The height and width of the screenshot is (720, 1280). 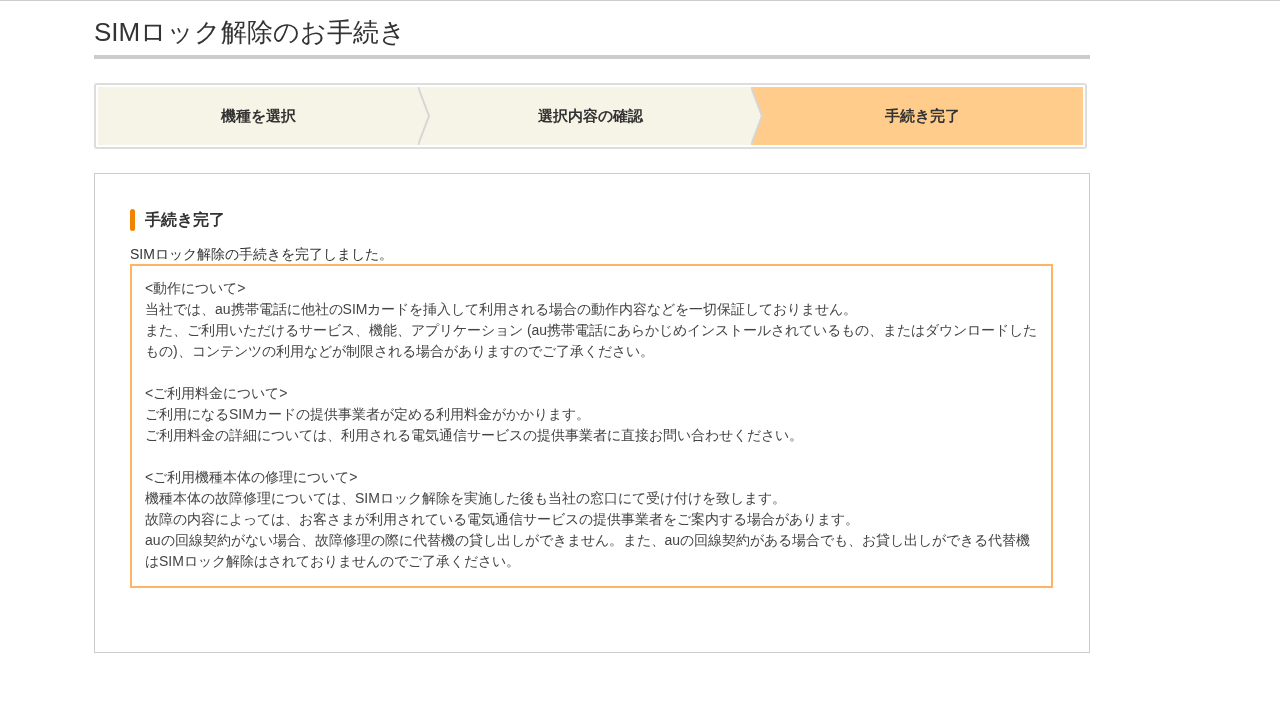 I want to click on notice-text: 故障の内容によっては、お客さまが利用されている電気通信サービスの提供事業者をご案内する場合があります。, so click(x=502, y=519).